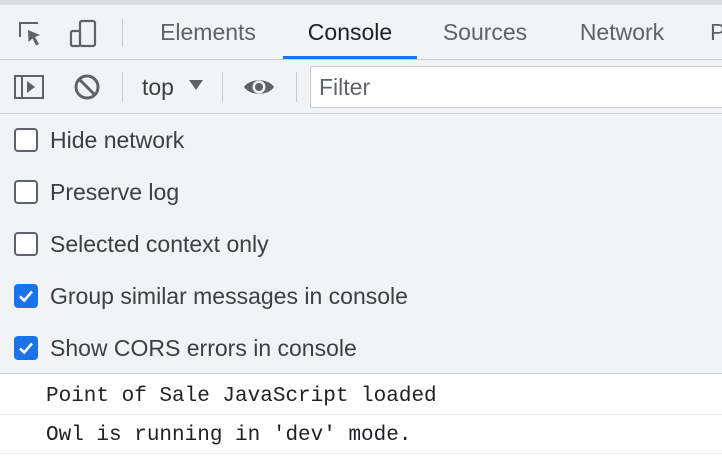 Image resolution: width=722 pixels, height=464 pixels. Describe the element at coordinates (117, 140) in the screenshot. I see `setting-label: Hide network` at that location.